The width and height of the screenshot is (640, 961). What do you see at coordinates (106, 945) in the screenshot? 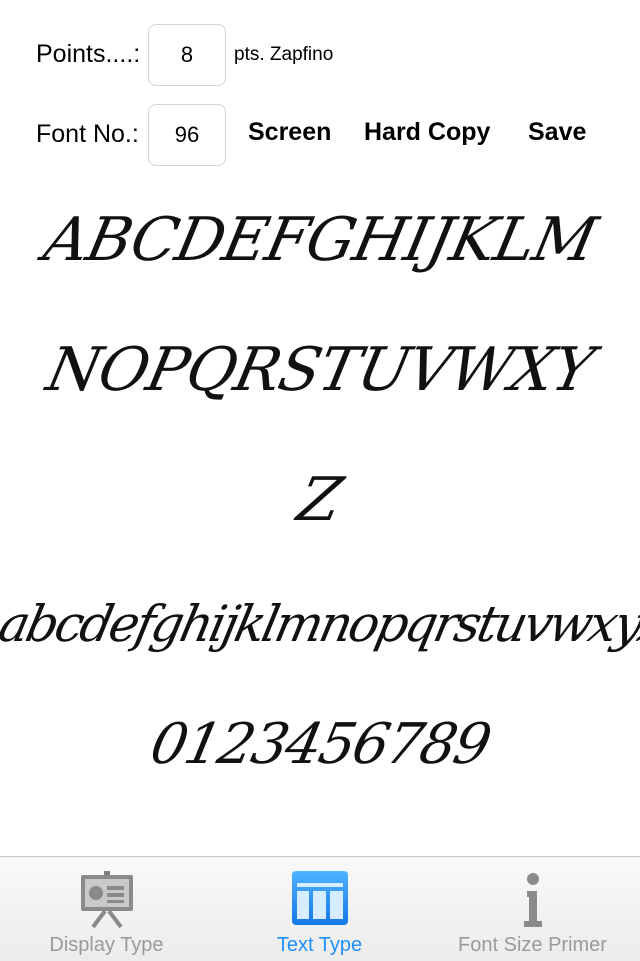
I see `tab-display-type-label: Display Type` at bounding box center [106, 945].